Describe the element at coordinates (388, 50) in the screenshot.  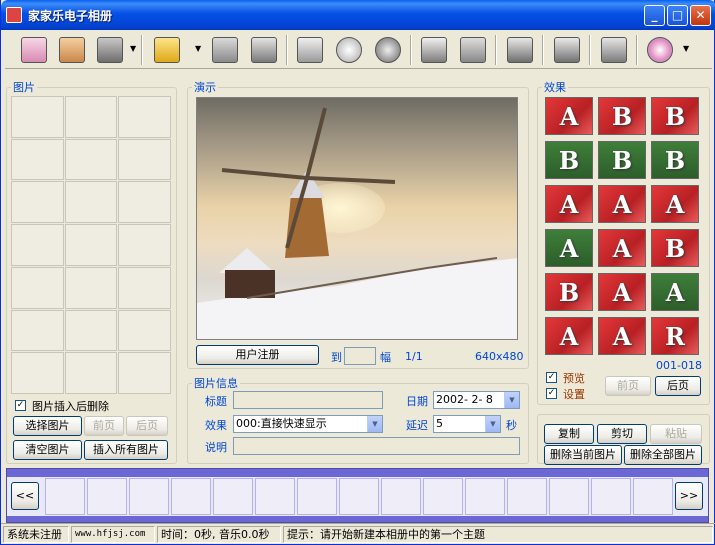
I see `music-tool-button` at that location.